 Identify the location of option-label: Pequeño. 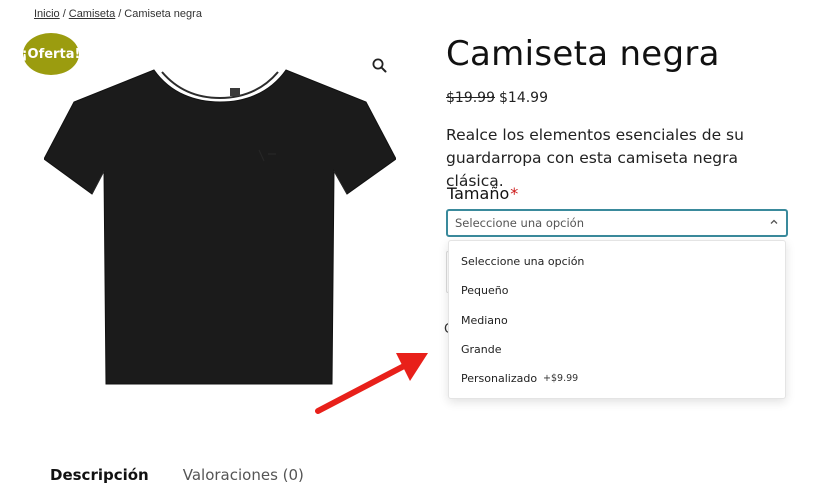
(485, 291).